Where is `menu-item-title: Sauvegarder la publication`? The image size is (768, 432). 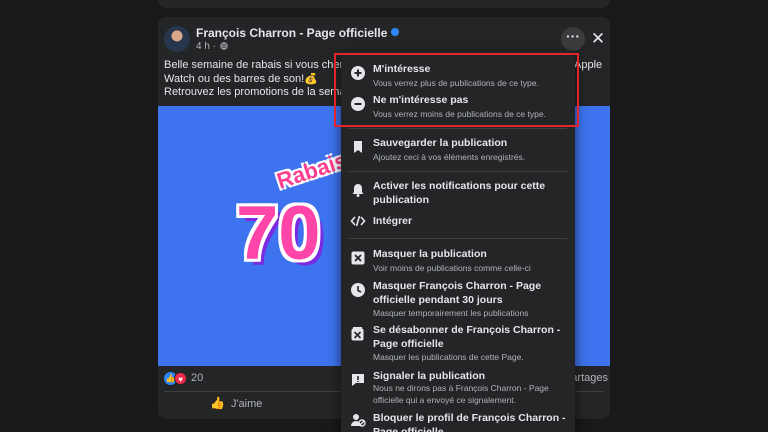 menu-item-title: Sauvegarder la publication is located at coordinates (440, 143).